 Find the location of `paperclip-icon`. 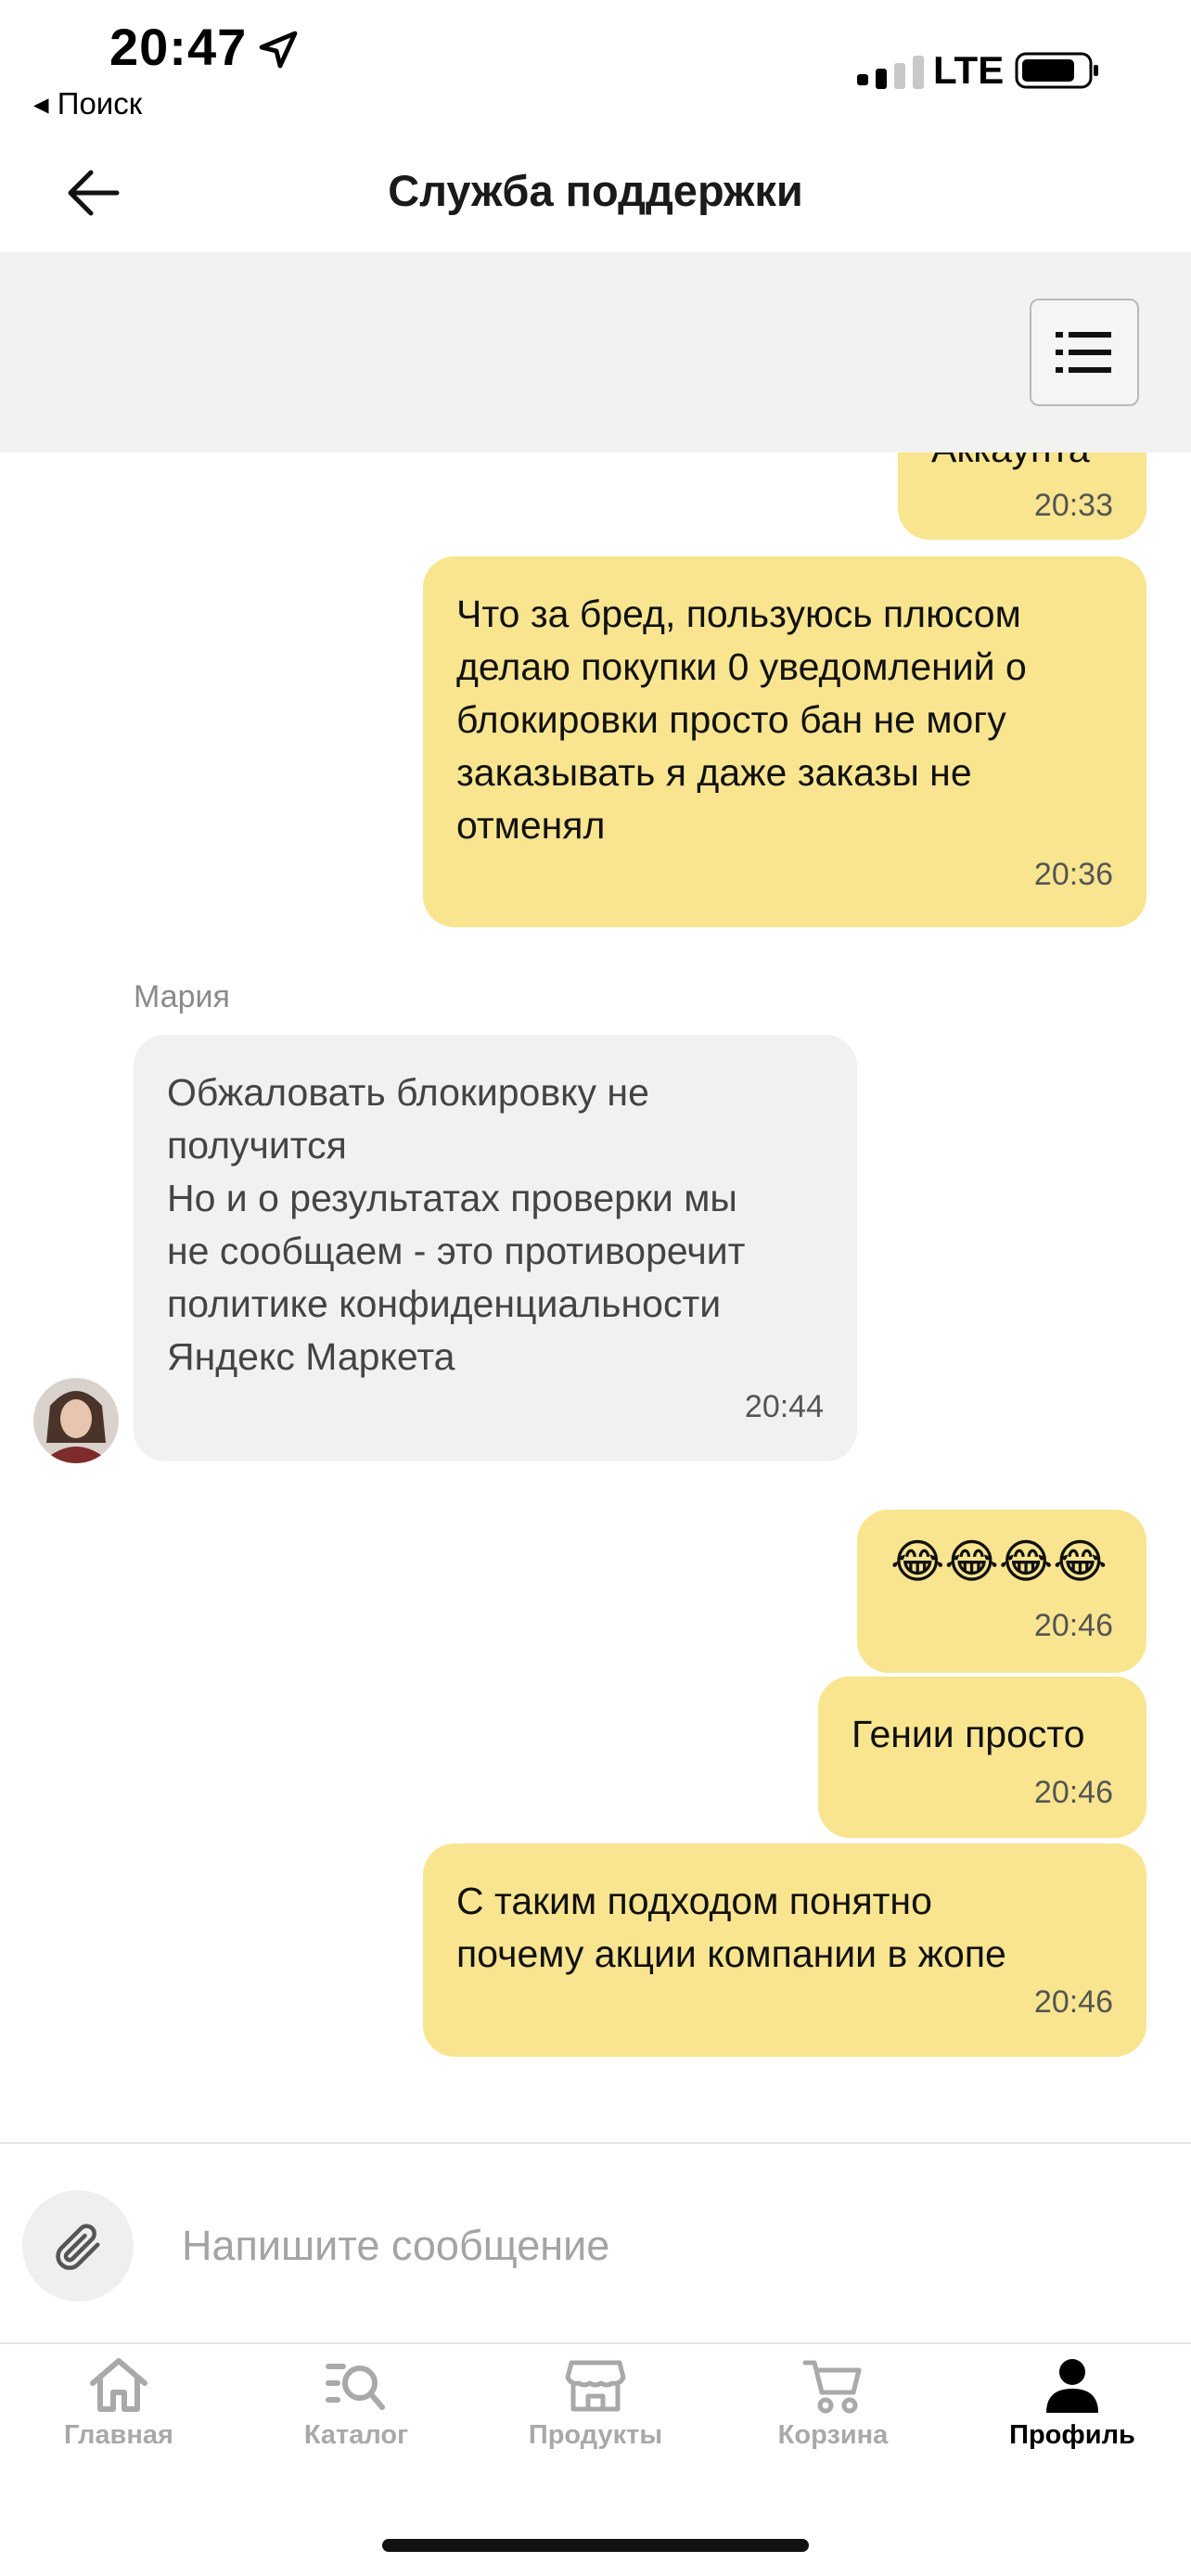

paperclip-icon is located at coordinates (78, 2247).